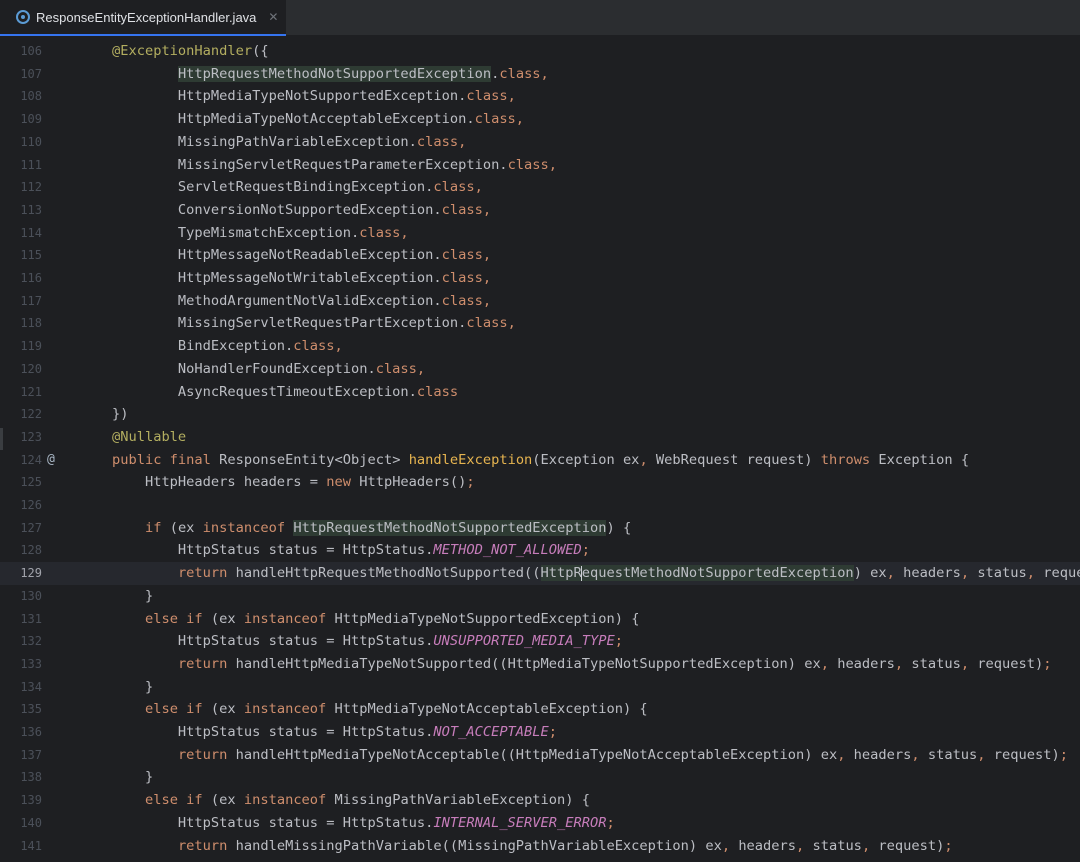  I want to click on code-token: status, so click(837, 845).